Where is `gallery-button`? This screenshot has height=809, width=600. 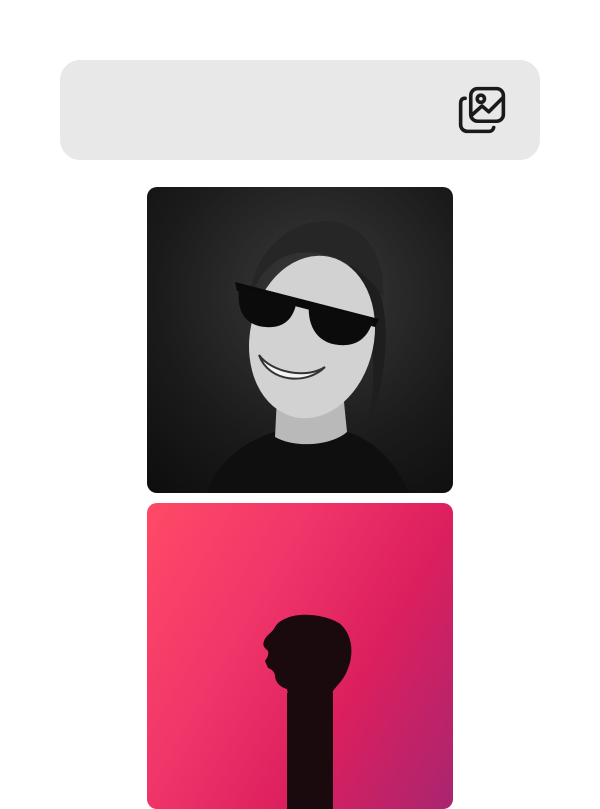 gallery-button is located at coordinates (482, 110).